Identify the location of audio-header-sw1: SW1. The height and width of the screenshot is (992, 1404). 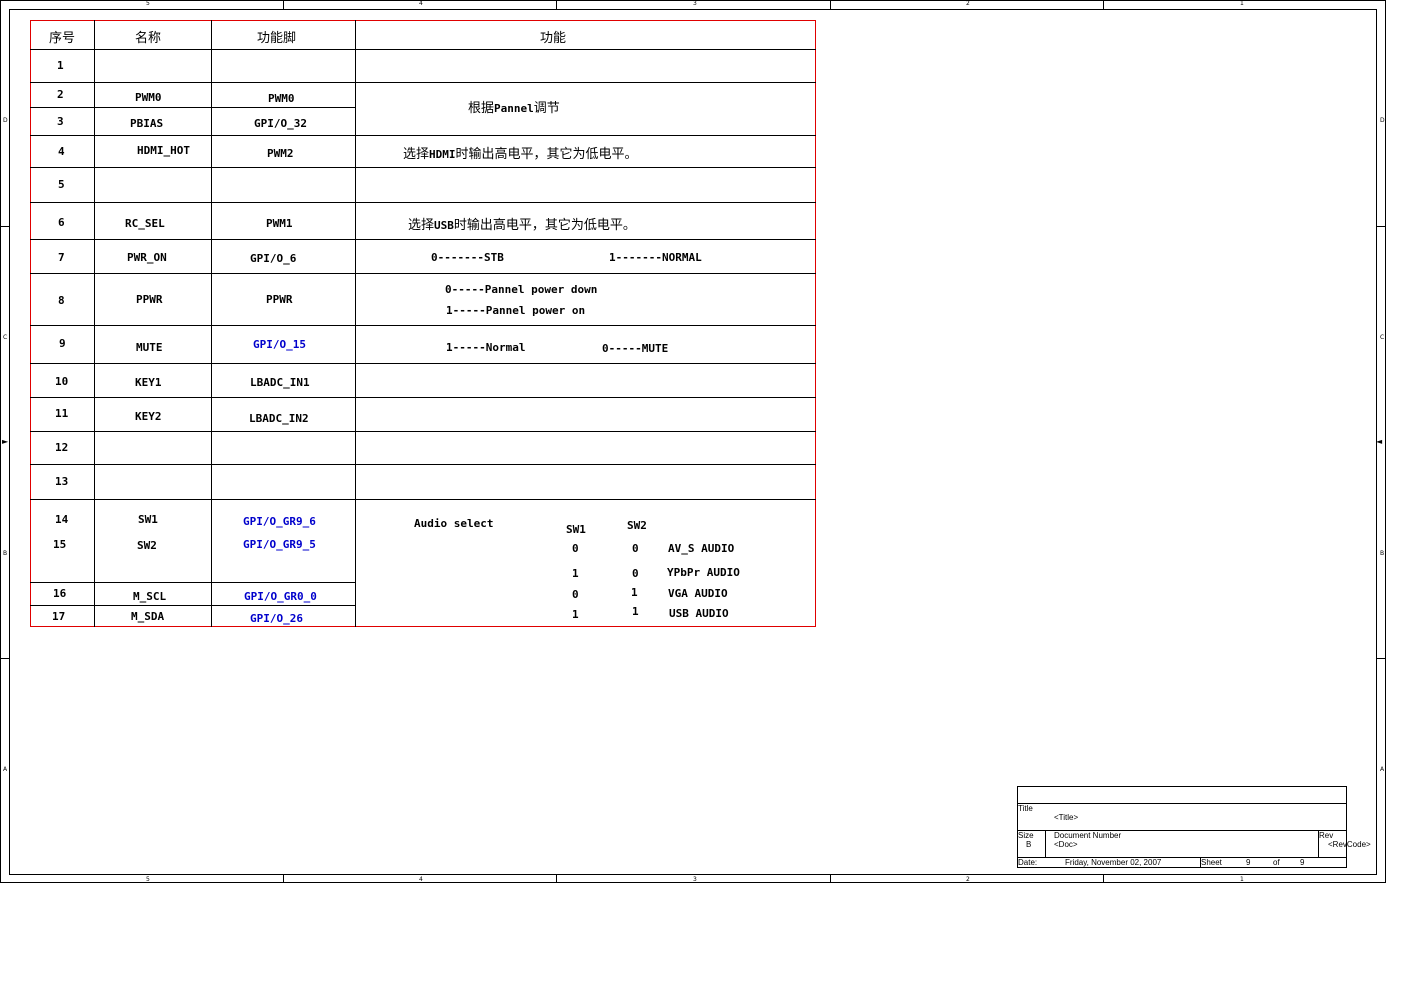
(576, 529).